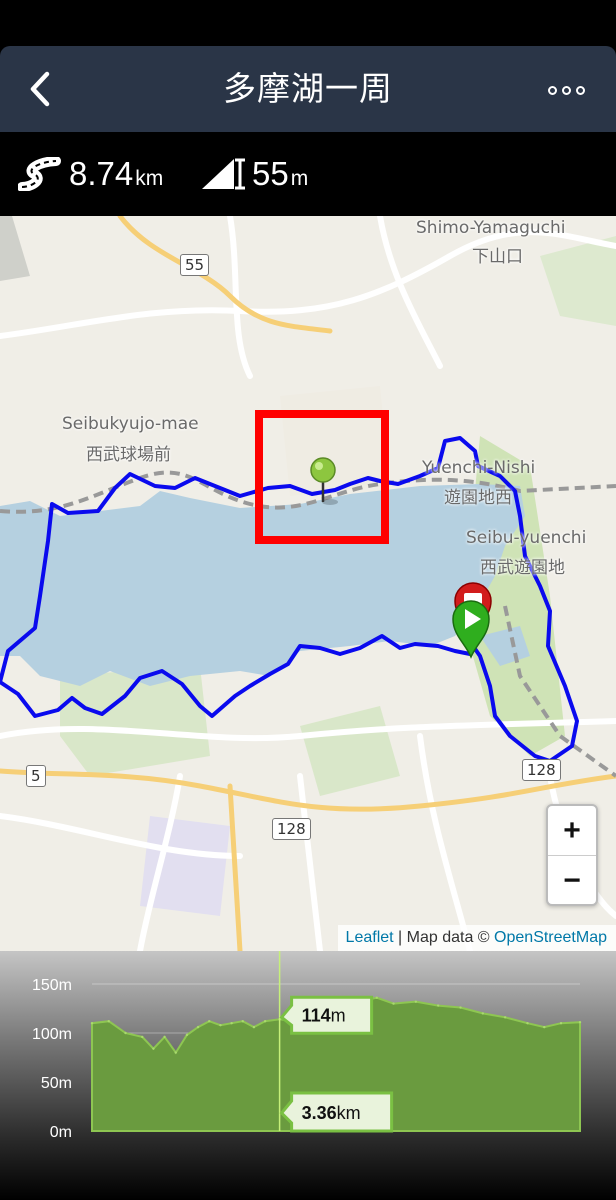  I want to click on cursor-distance-label: 3.36km, so click(331, 1113).